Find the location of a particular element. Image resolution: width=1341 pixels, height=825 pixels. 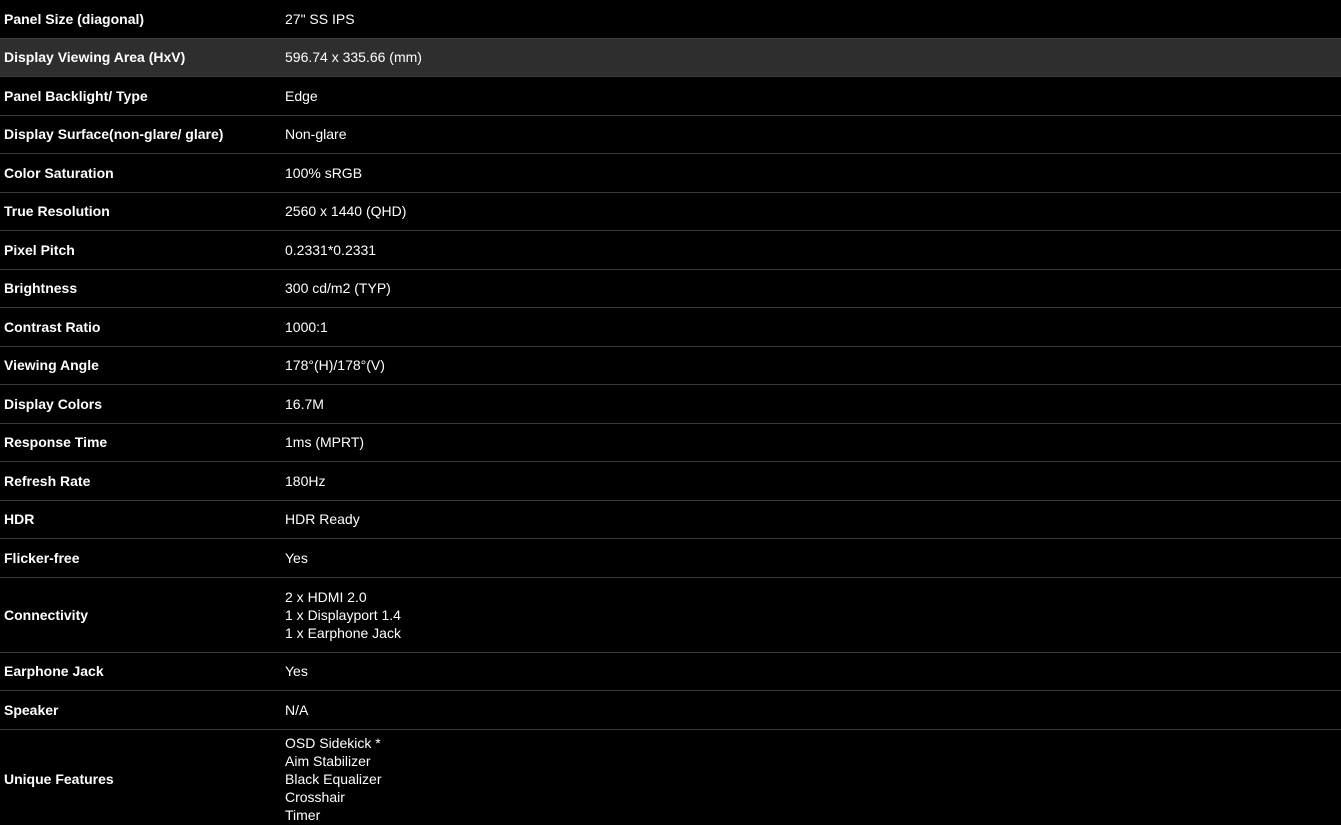

spec-label: Connectivity is located at coordinates (140, 615).